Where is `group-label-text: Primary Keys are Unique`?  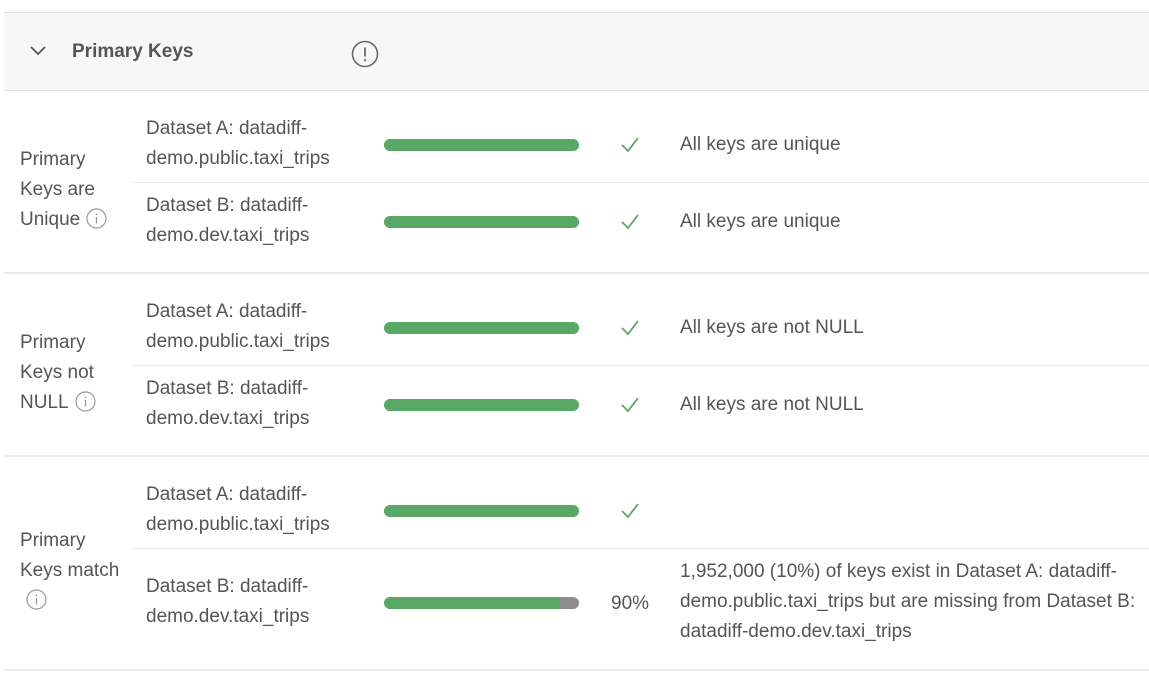
group-label-text: Primary Keys are Unique is located at coordinates (57, 189).